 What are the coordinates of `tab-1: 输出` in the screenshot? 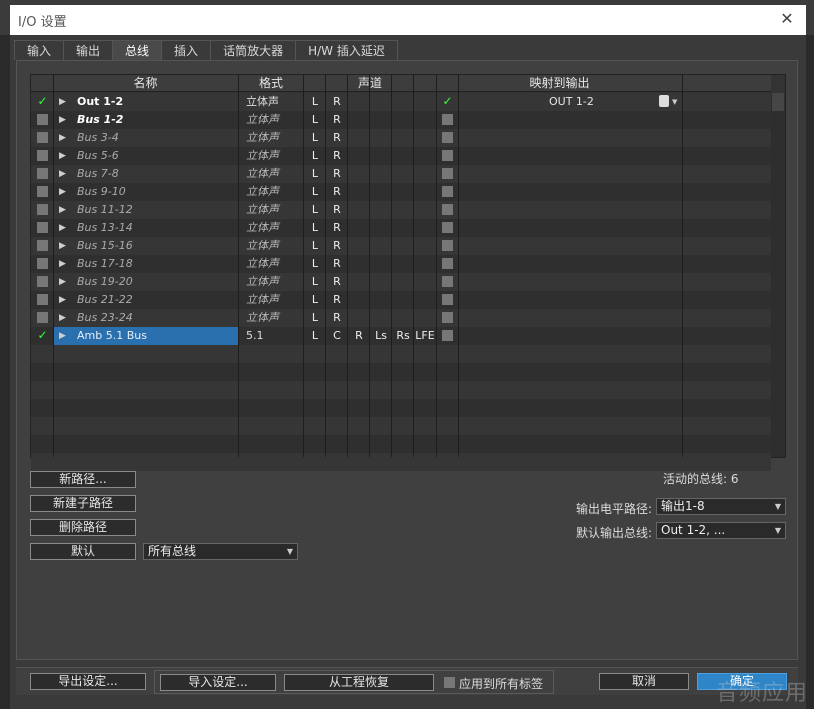 It's located at (88, 50).